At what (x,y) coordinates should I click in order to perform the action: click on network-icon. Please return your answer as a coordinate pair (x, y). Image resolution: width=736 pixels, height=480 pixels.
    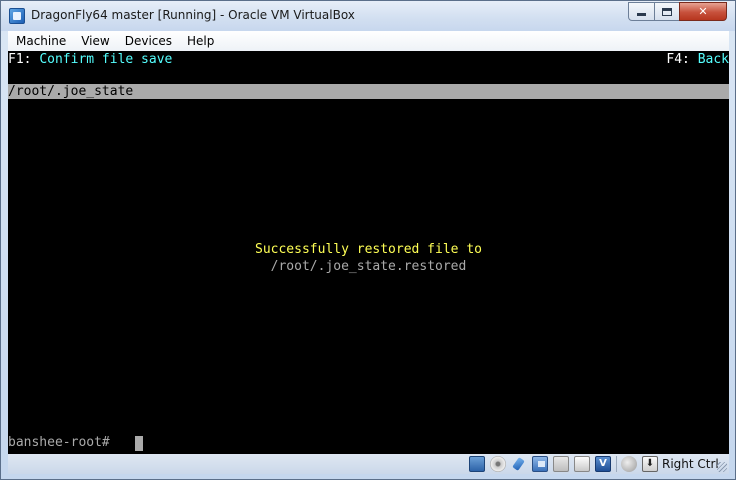
    Looking at the image, I should click on (540, 464).